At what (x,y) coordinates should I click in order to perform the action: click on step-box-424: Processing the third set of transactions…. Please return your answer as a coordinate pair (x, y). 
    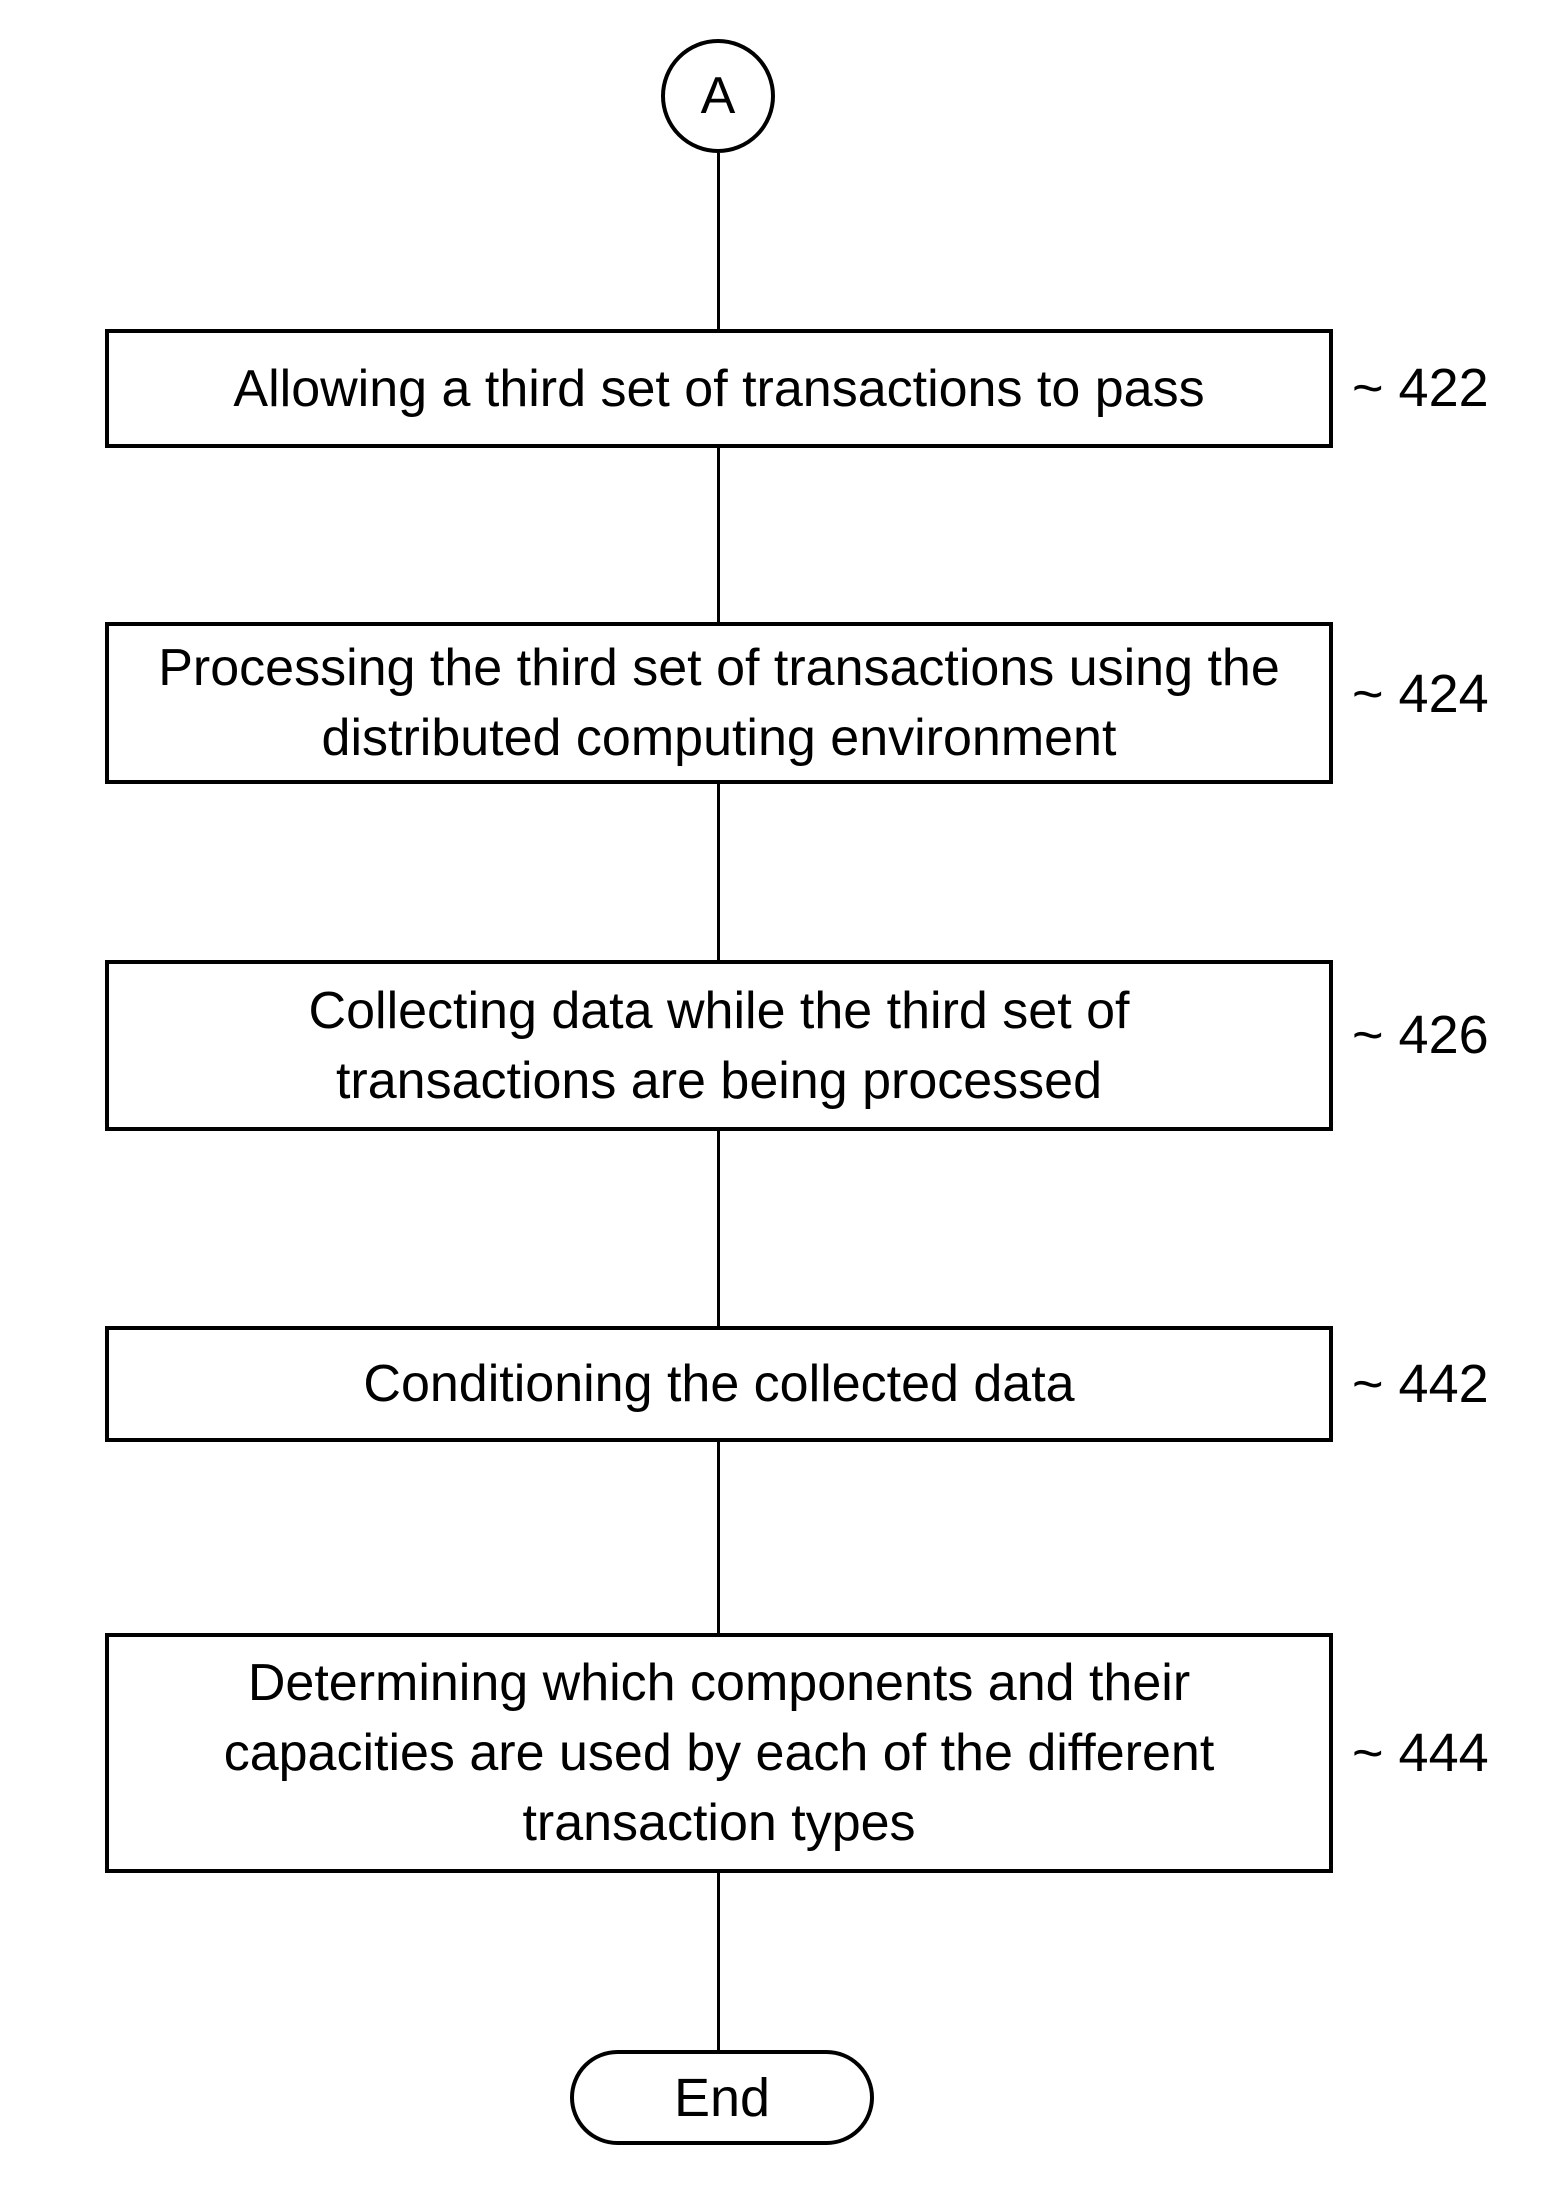
    Looking at the image, I should click on (719, 703).